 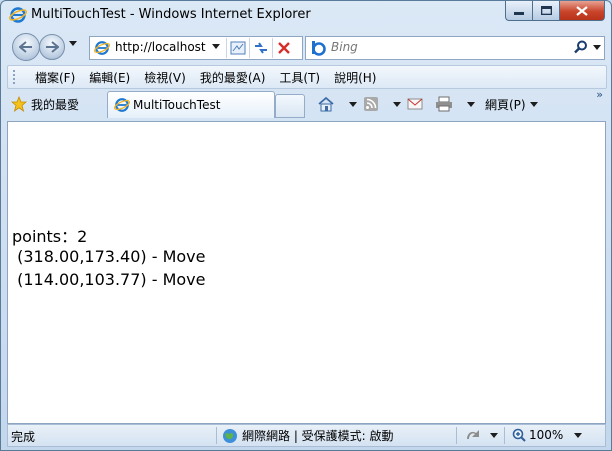 I want to click on mail-icon, so click(x=415, y=104).